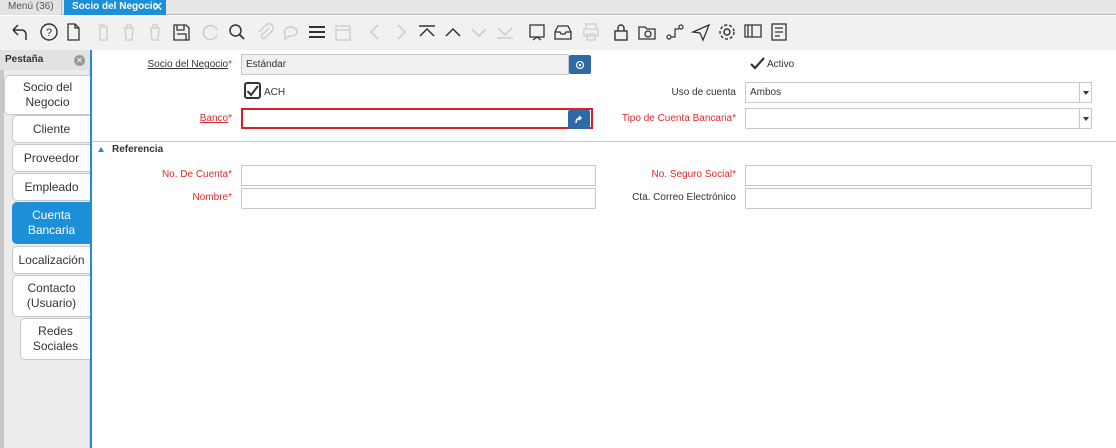  What do you see at coordinates (237, 32) in the screenshot?
I see `find-icon` at bounding box center [237, 32].